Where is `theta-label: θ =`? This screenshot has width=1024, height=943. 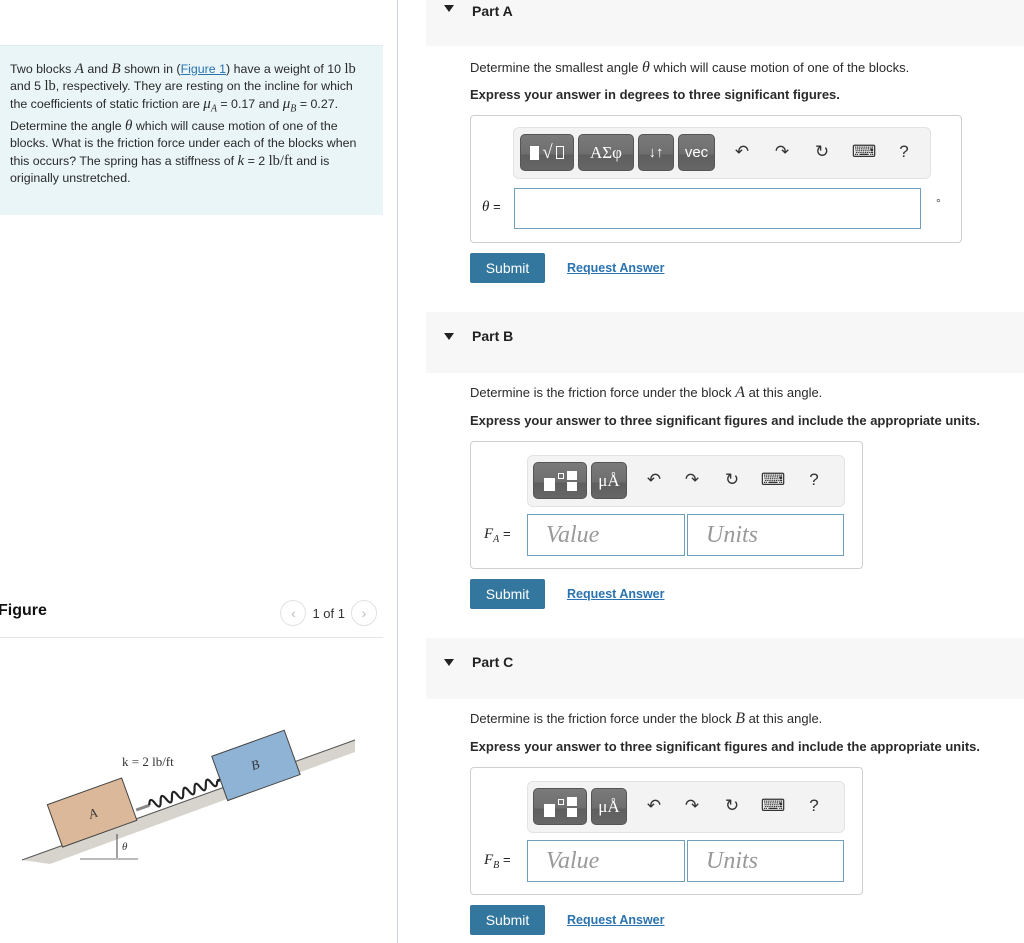
theta-label: θ = is located at coordinates (491, 207).